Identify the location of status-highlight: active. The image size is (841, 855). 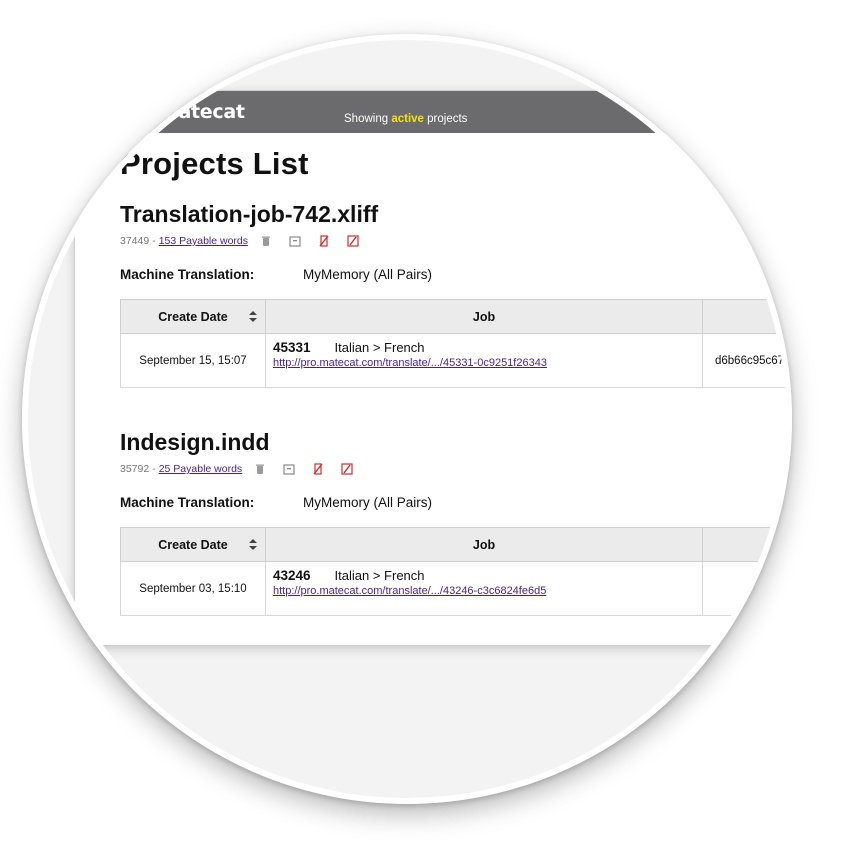
(407, 119).